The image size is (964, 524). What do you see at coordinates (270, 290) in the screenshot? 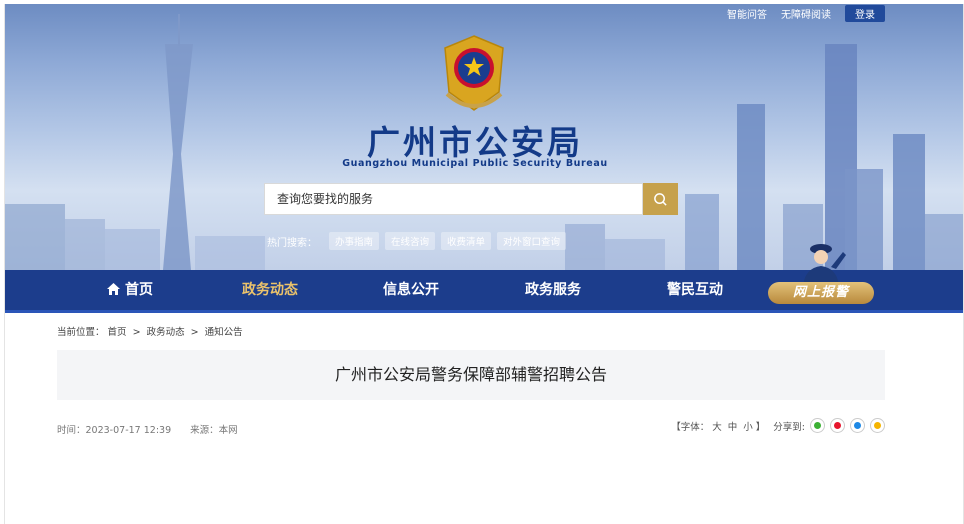
I see `nav-gov-news: 政务动态` at bounding box center [270, 290].